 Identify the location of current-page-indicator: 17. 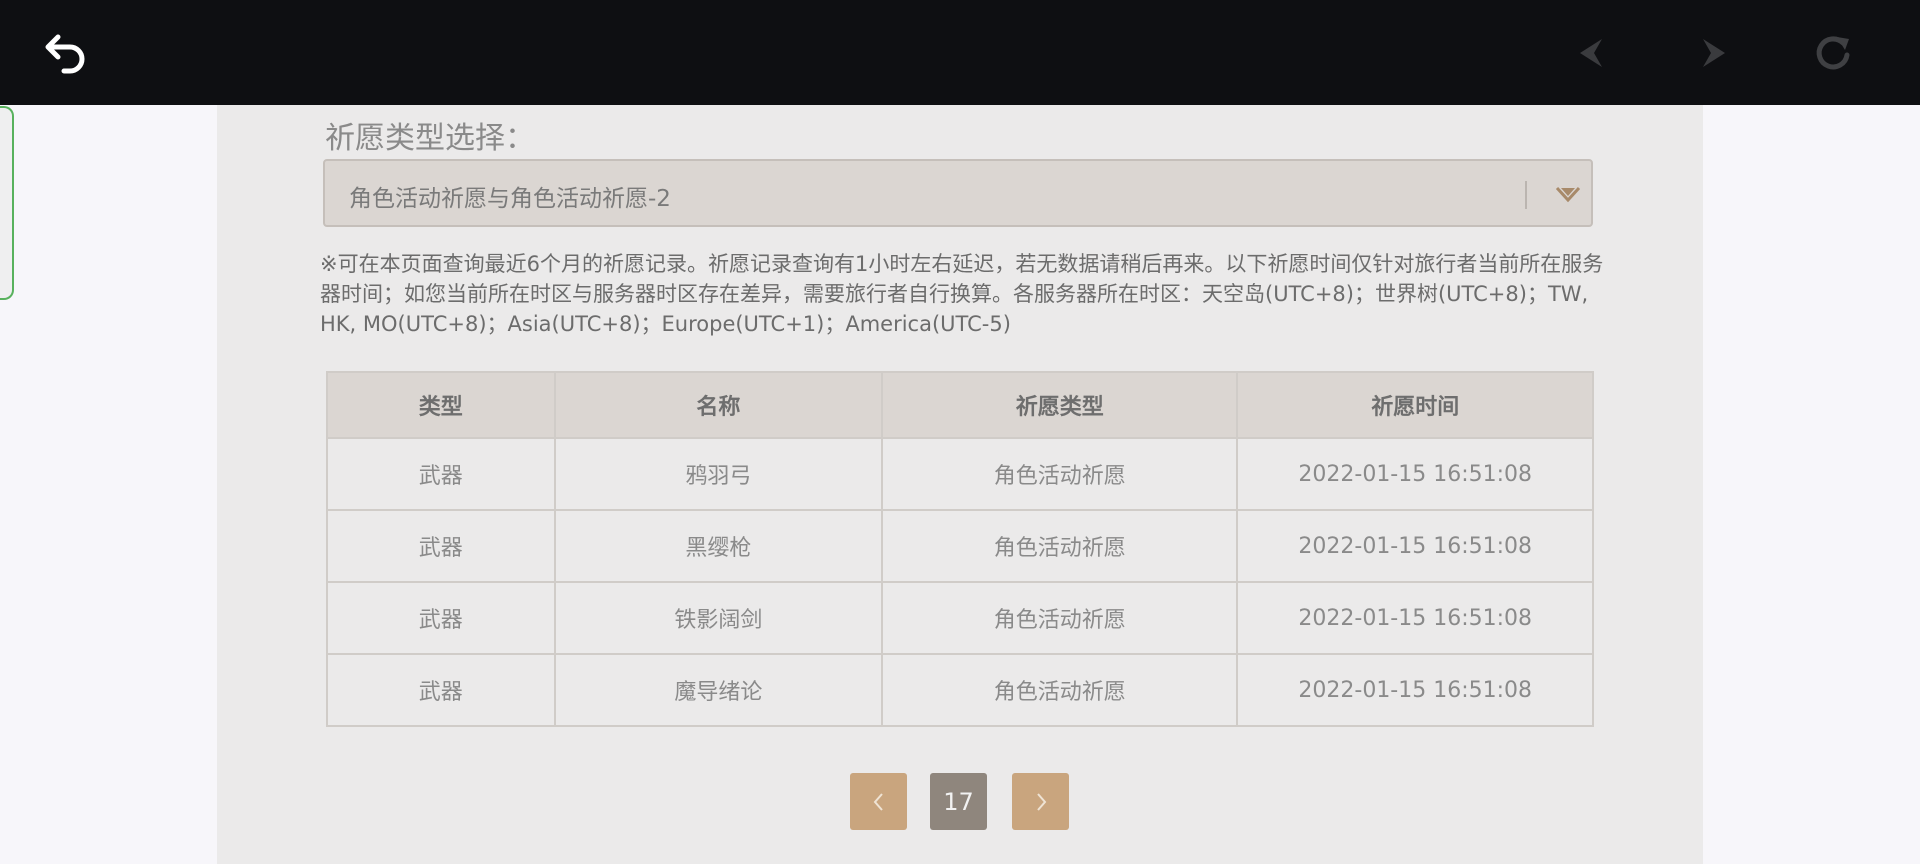
(958, 801).